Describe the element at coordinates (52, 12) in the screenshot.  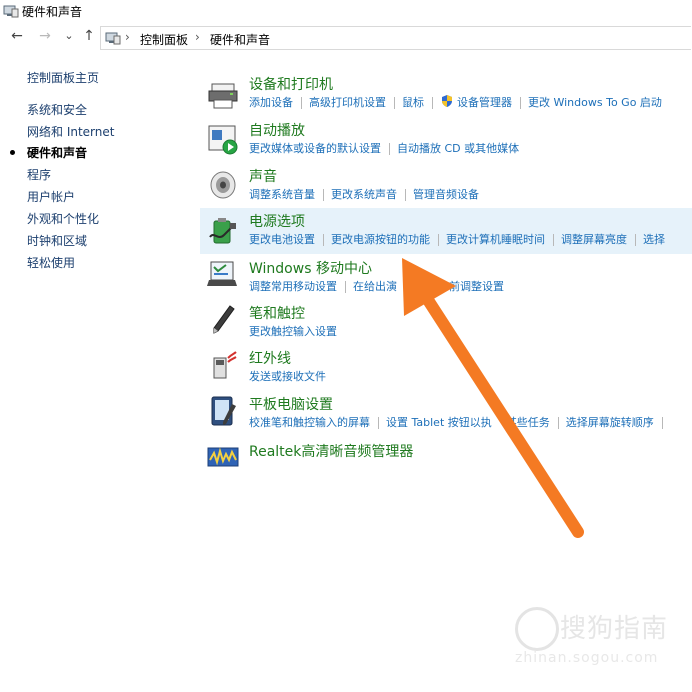
I see `window-title: 硬件和声音` at that location.